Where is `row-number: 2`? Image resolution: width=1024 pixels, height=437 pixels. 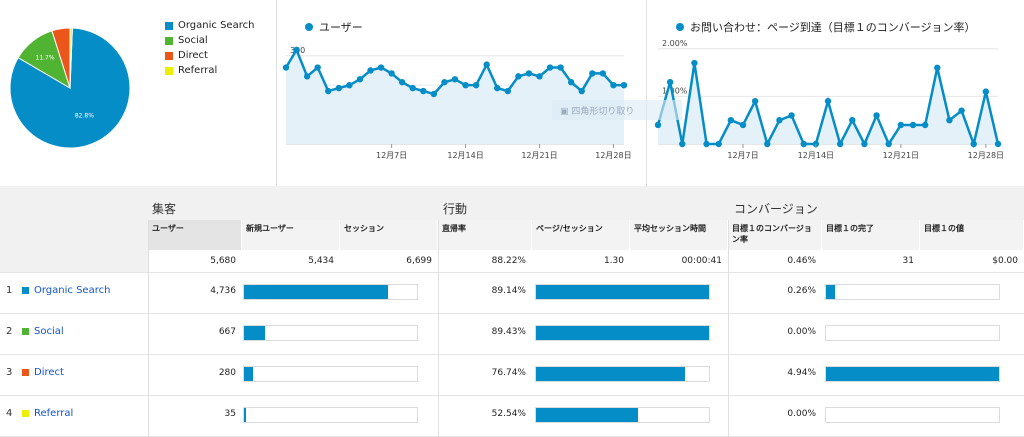
row-number: 2 is located at coordinates (9, 331).